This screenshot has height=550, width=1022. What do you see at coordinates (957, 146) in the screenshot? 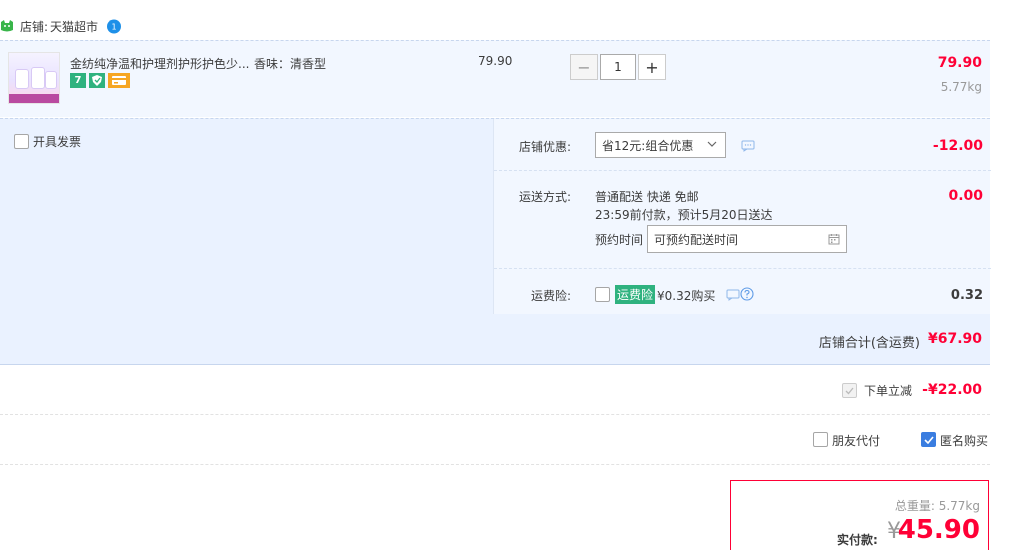
I see `shop-discount-amount: -12.00` at bounding box center [957, 146].